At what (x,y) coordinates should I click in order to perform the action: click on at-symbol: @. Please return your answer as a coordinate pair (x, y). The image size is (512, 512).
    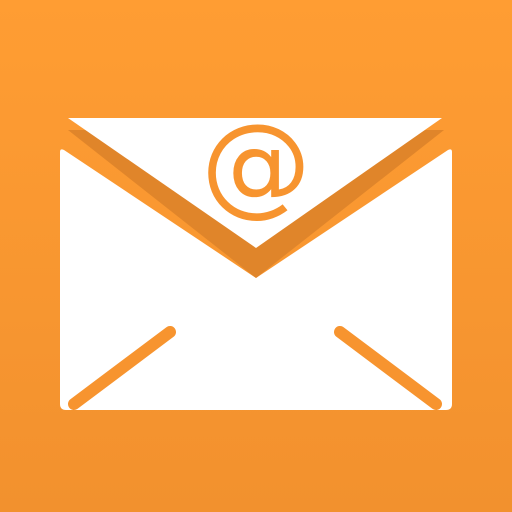
    Looking at the image, I should click on (256, 164).